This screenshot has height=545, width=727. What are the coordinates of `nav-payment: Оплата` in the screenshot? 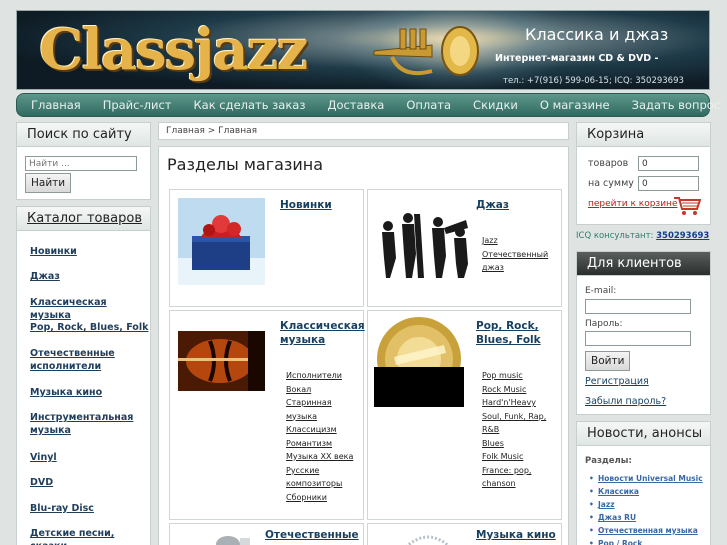 It's located at (428, 105).